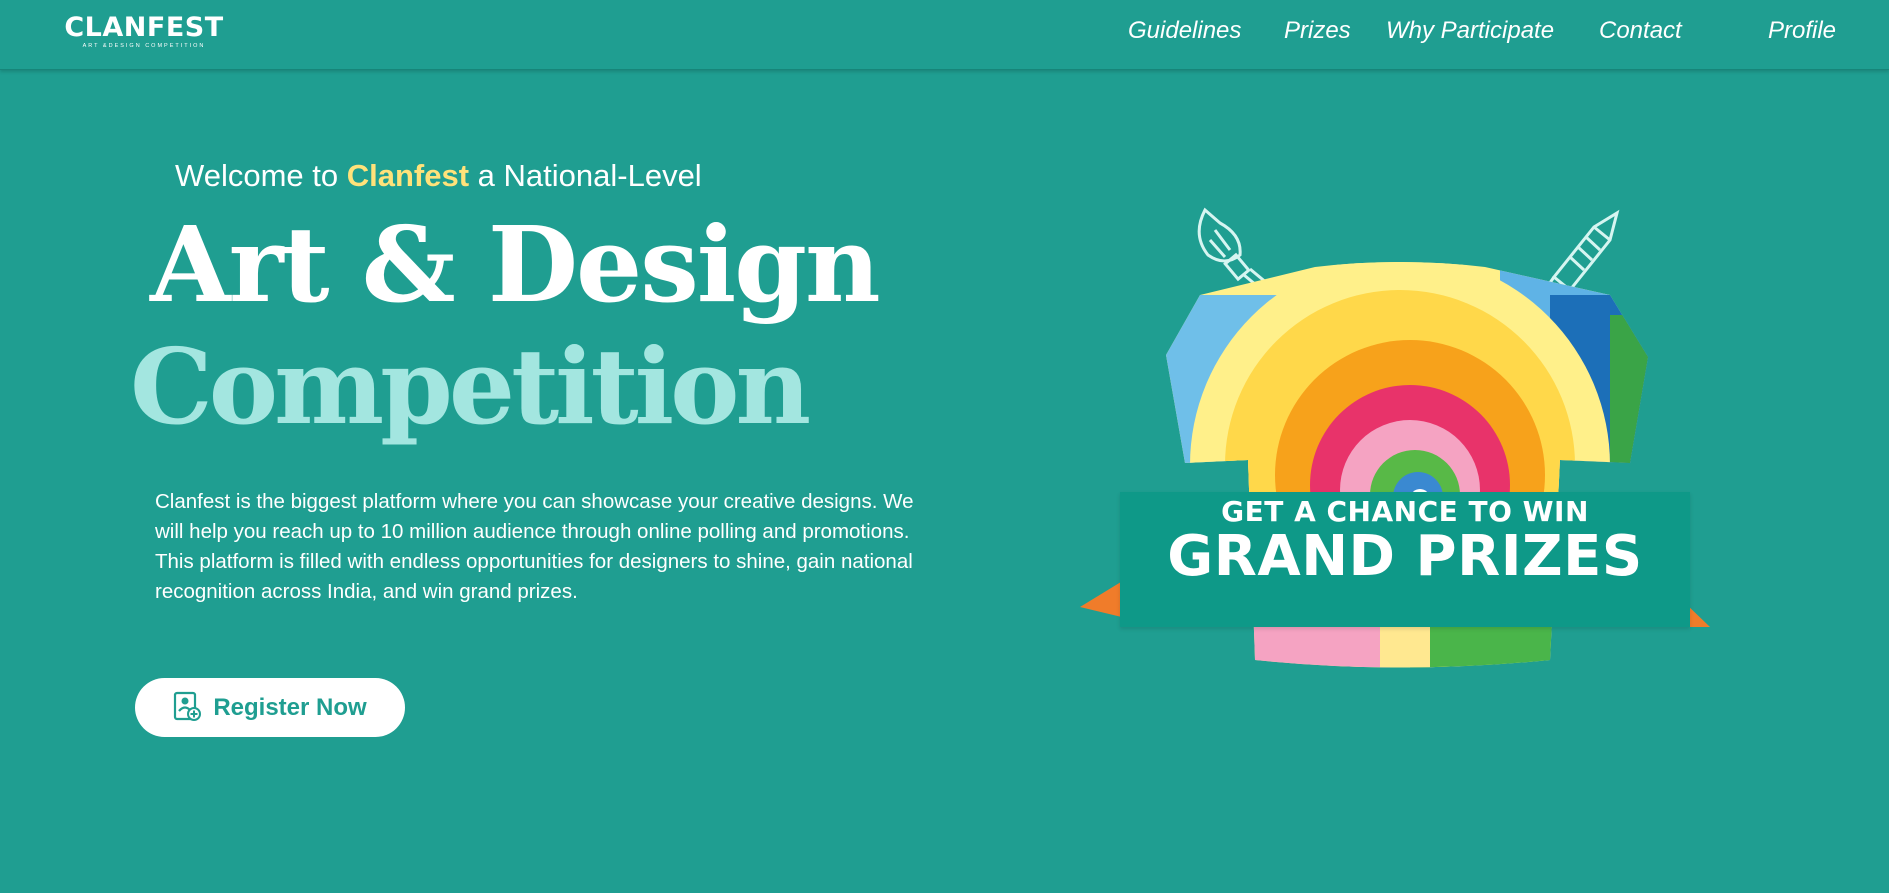 The height and width of the screenshot is (893, 1889). Describe the element at coordinates (1405, 511) in the screenshot. I see `banner-line-chance: GET A CHANCE TO WIN` at that location.